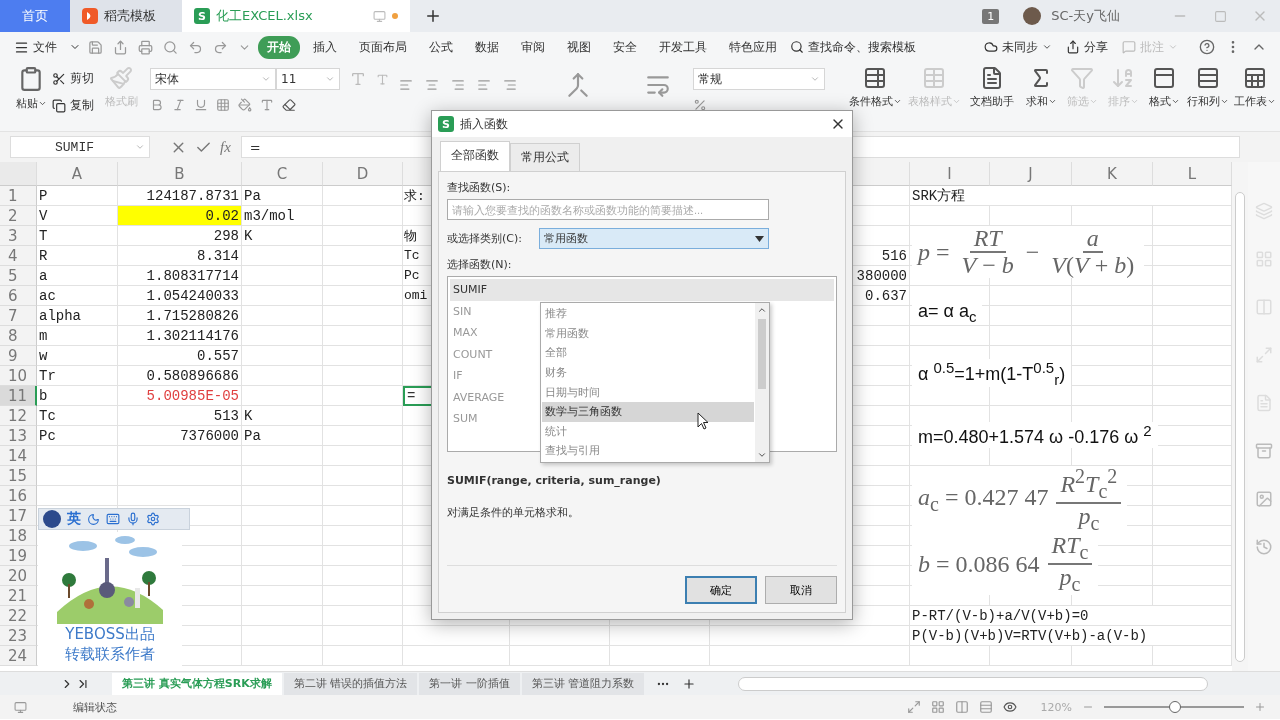 This screenshot has height=720, width=1280. Describe the element at coordinates (992, 373) in the screenshot. I see `formula-image: α $^{0.5}$=1+m(1-T$^{0.5}$$_{r}$)` at that location.